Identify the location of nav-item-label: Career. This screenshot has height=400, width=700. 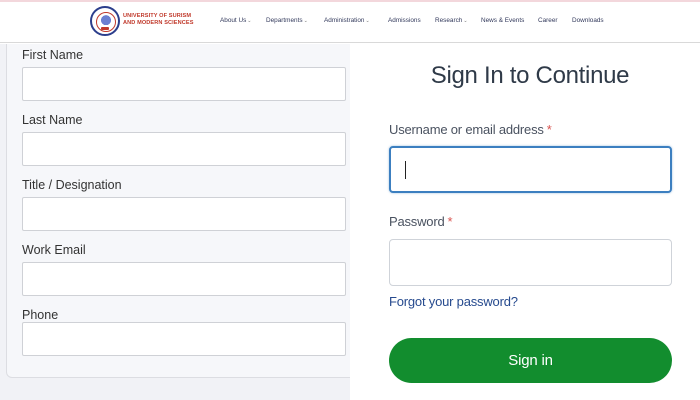
(548, 20).